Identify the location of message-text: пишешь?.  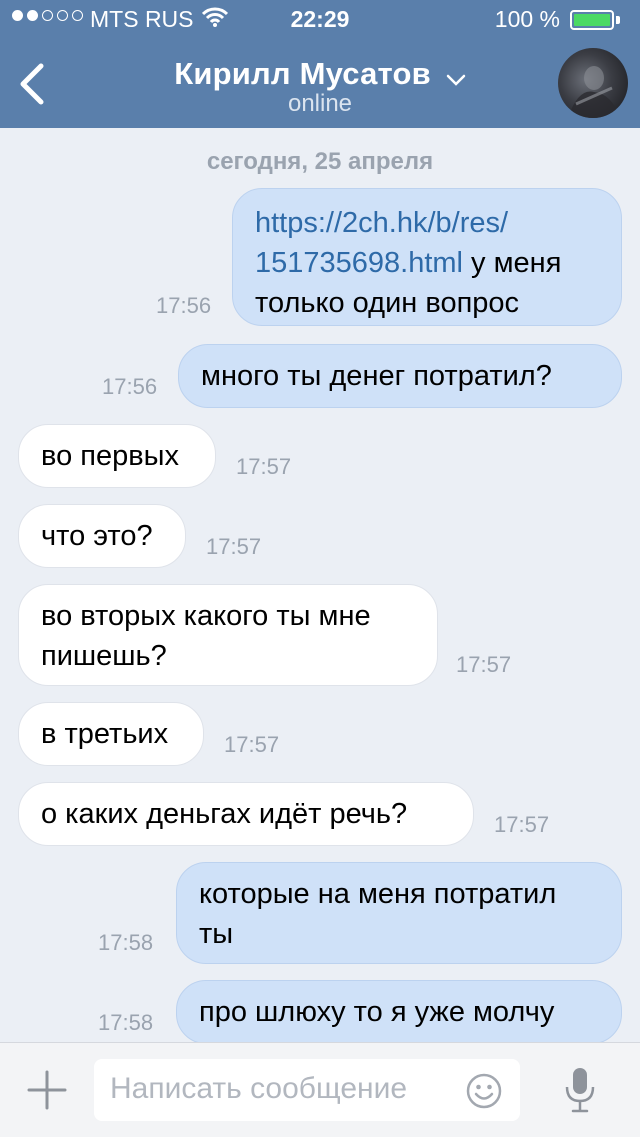
(104, 656).